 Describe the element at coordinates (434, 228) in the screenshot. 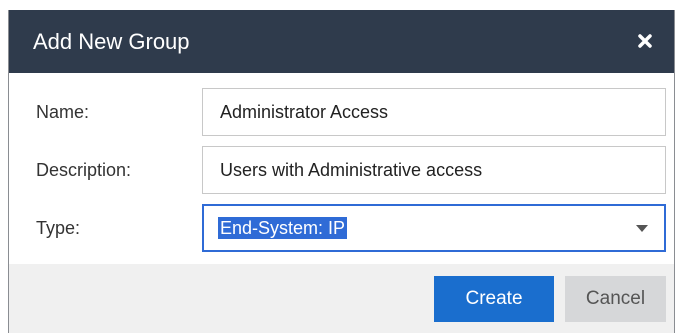

I see `type-select: End-System: IP` at that location.